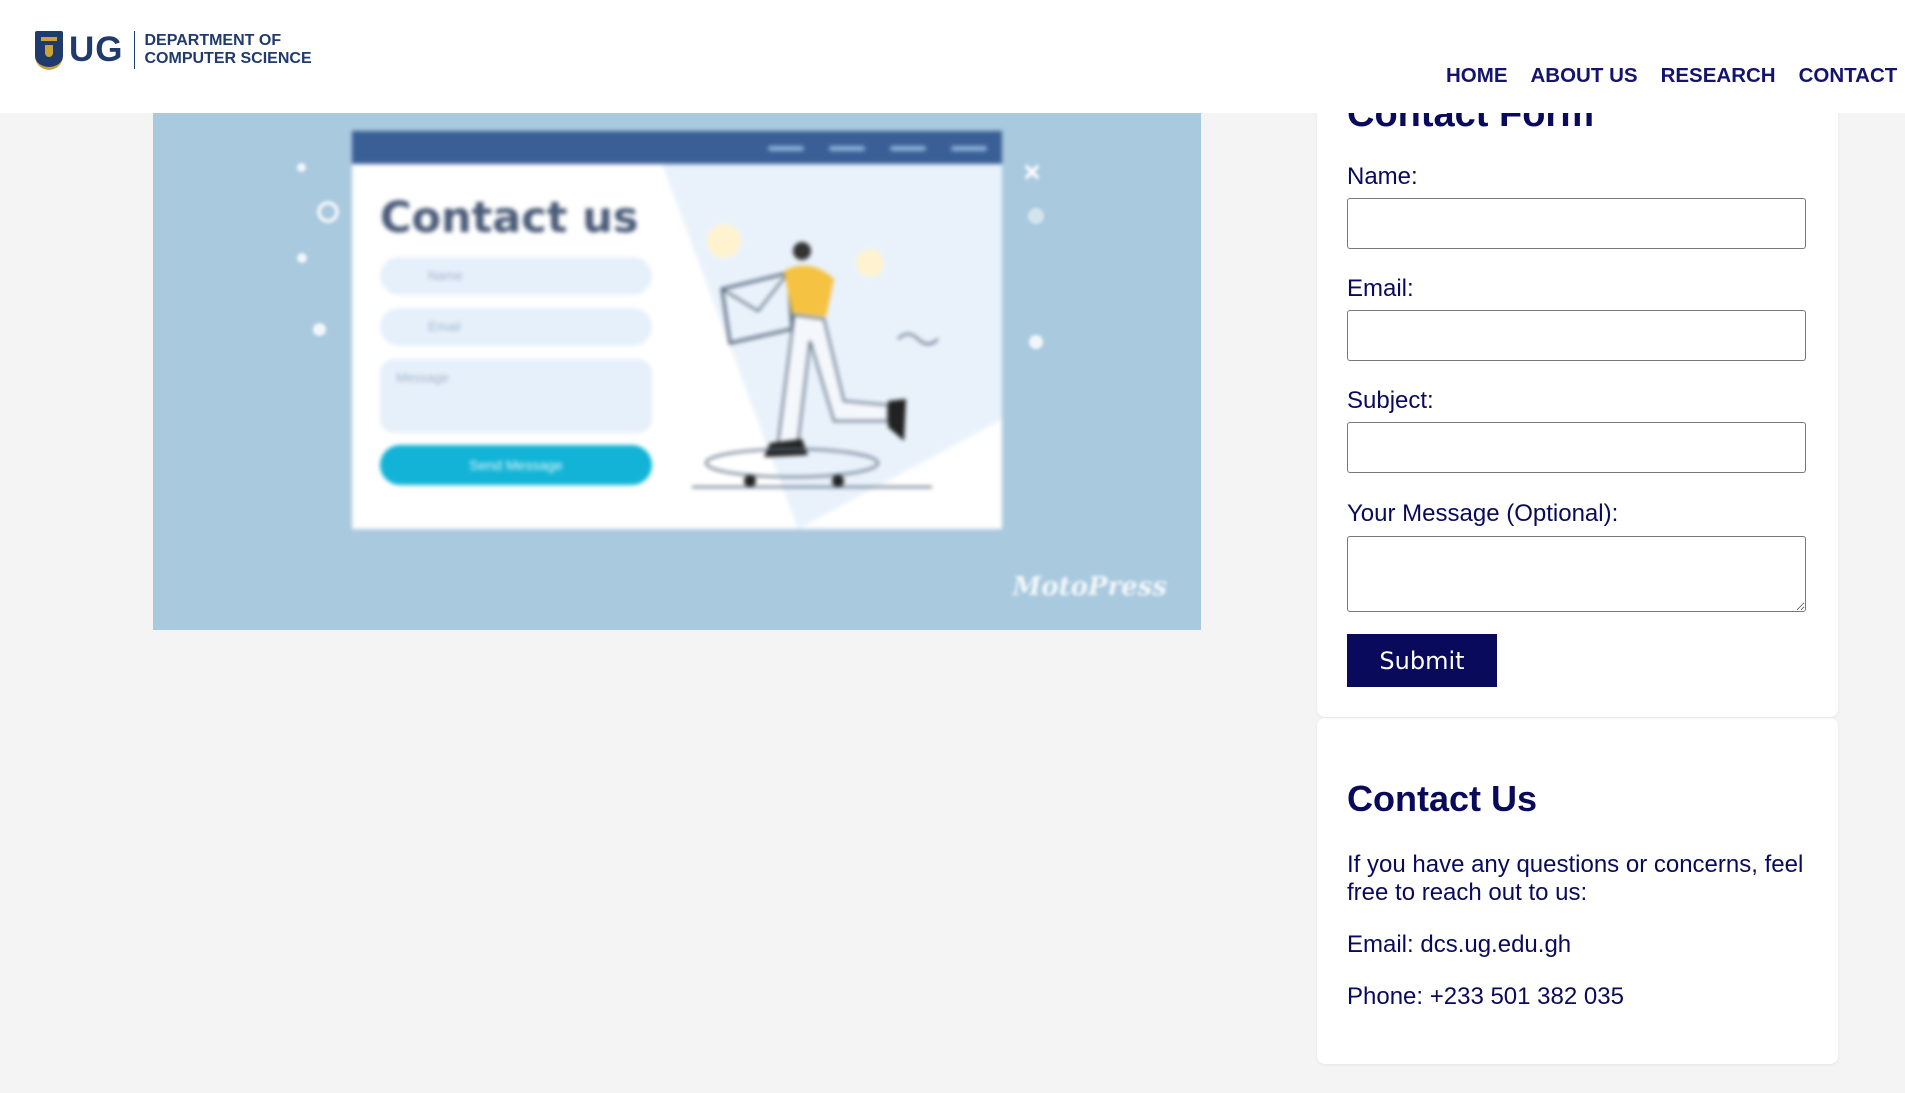  What do you see at coordinates (1380, 288) in the screenshot?
I see `email-label: Email:` at bounding box center [1380, 288].